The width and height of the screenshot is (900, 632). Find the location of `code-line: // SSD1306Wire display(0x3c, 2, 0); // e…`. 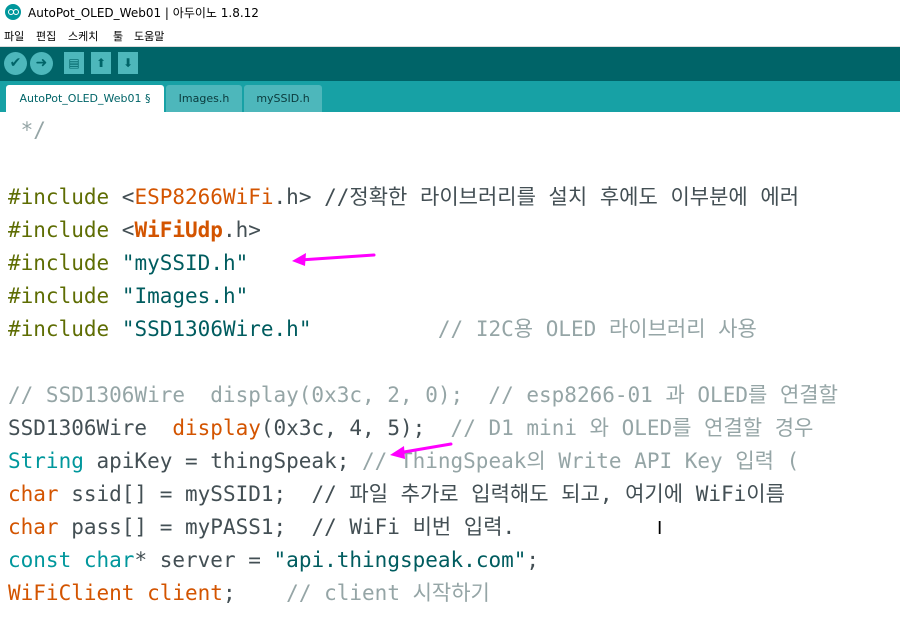

code-line: // SSD1306Wire display(0x3c, 2, 0); // e… is located at coordinates (423, 395).